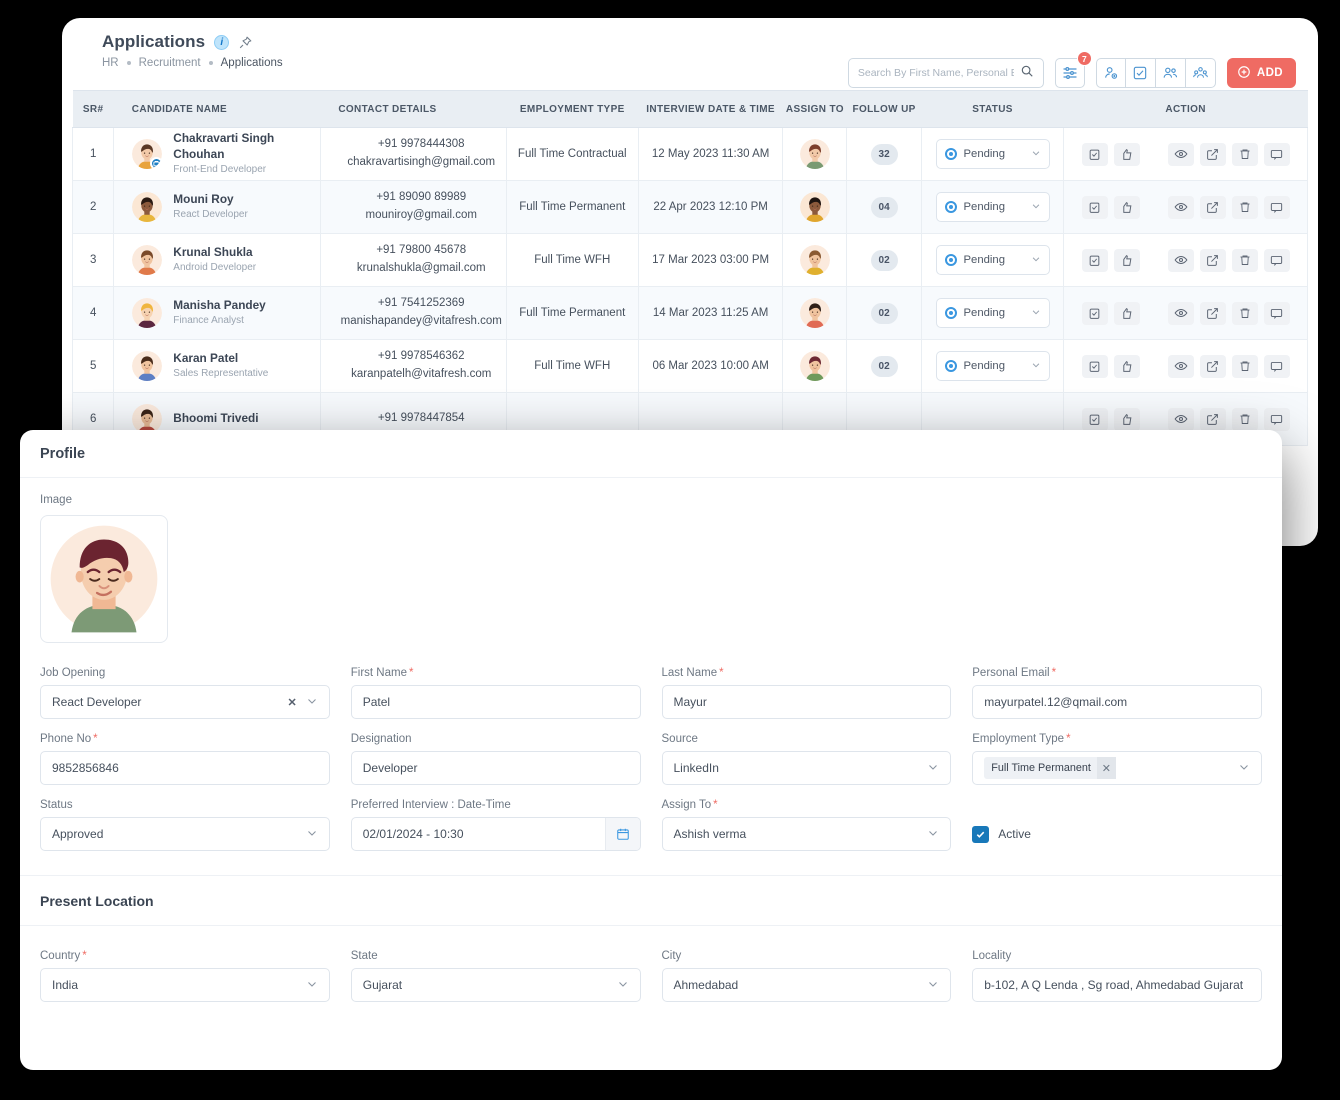 The width and height of the screenshot is (1340, 1100). I want to click on select-control: India, so click(185, 985).